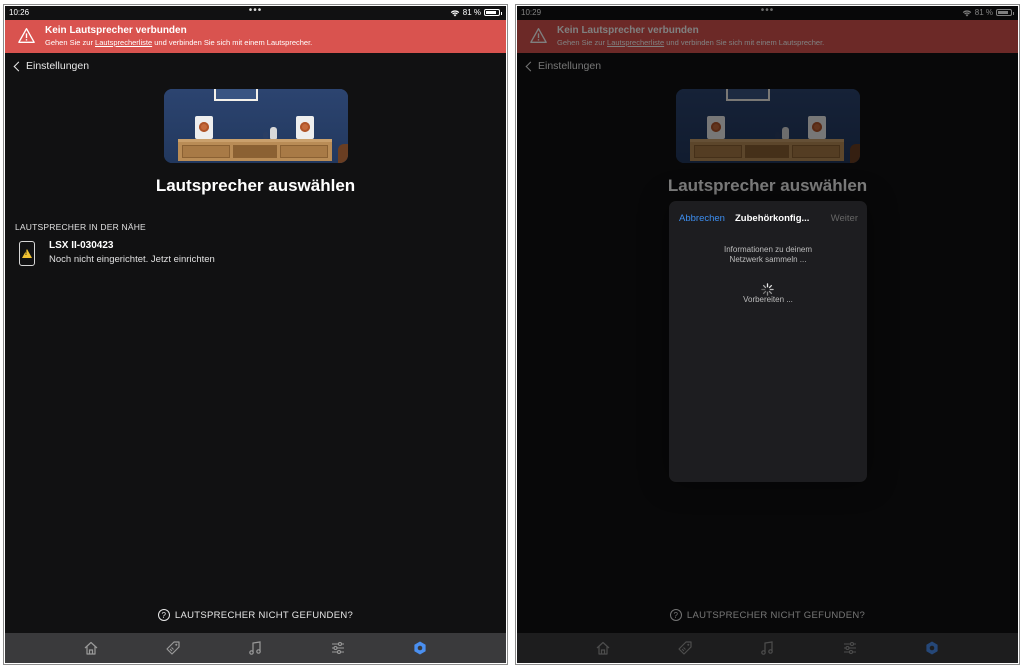 This screenshot has height=669, width=1024. Describe the element at coordinates (116, 30) in the screenshot. I see `banner-title: Kein Lautsprecher verbunden` at that location.